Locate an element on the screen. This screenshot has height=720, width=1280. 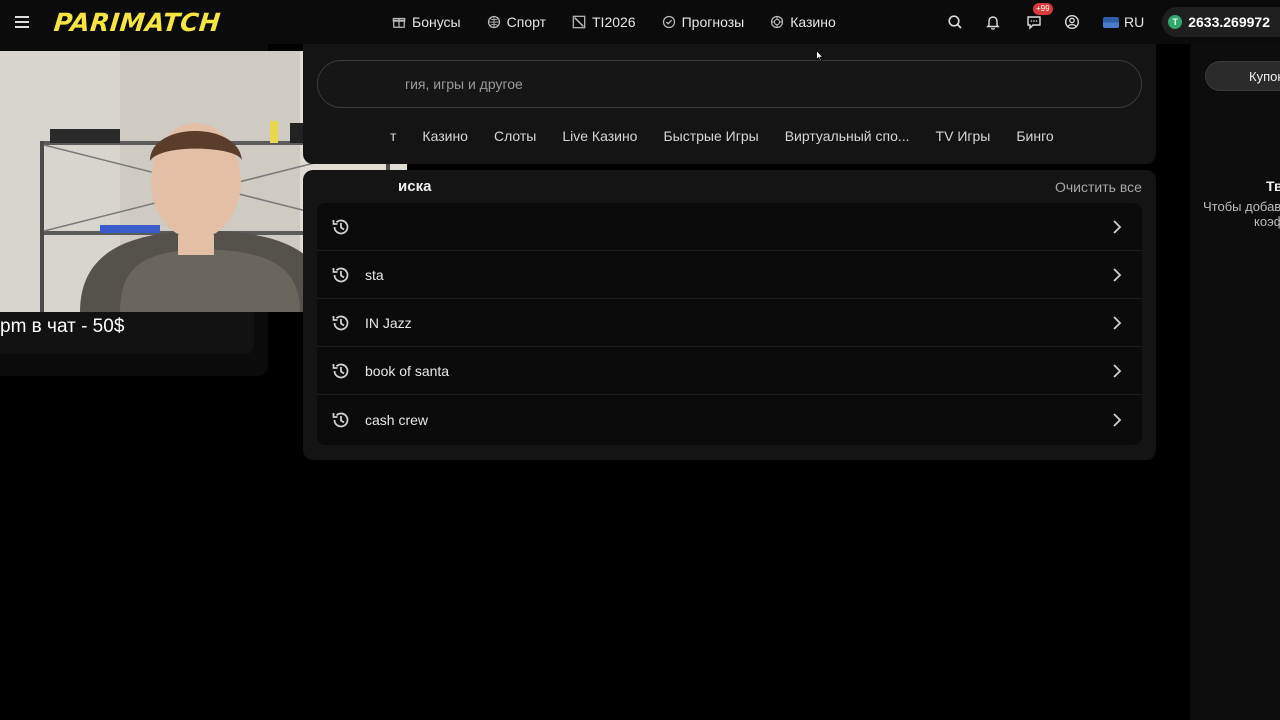
gift-icon is located at coordinates (399, 22).